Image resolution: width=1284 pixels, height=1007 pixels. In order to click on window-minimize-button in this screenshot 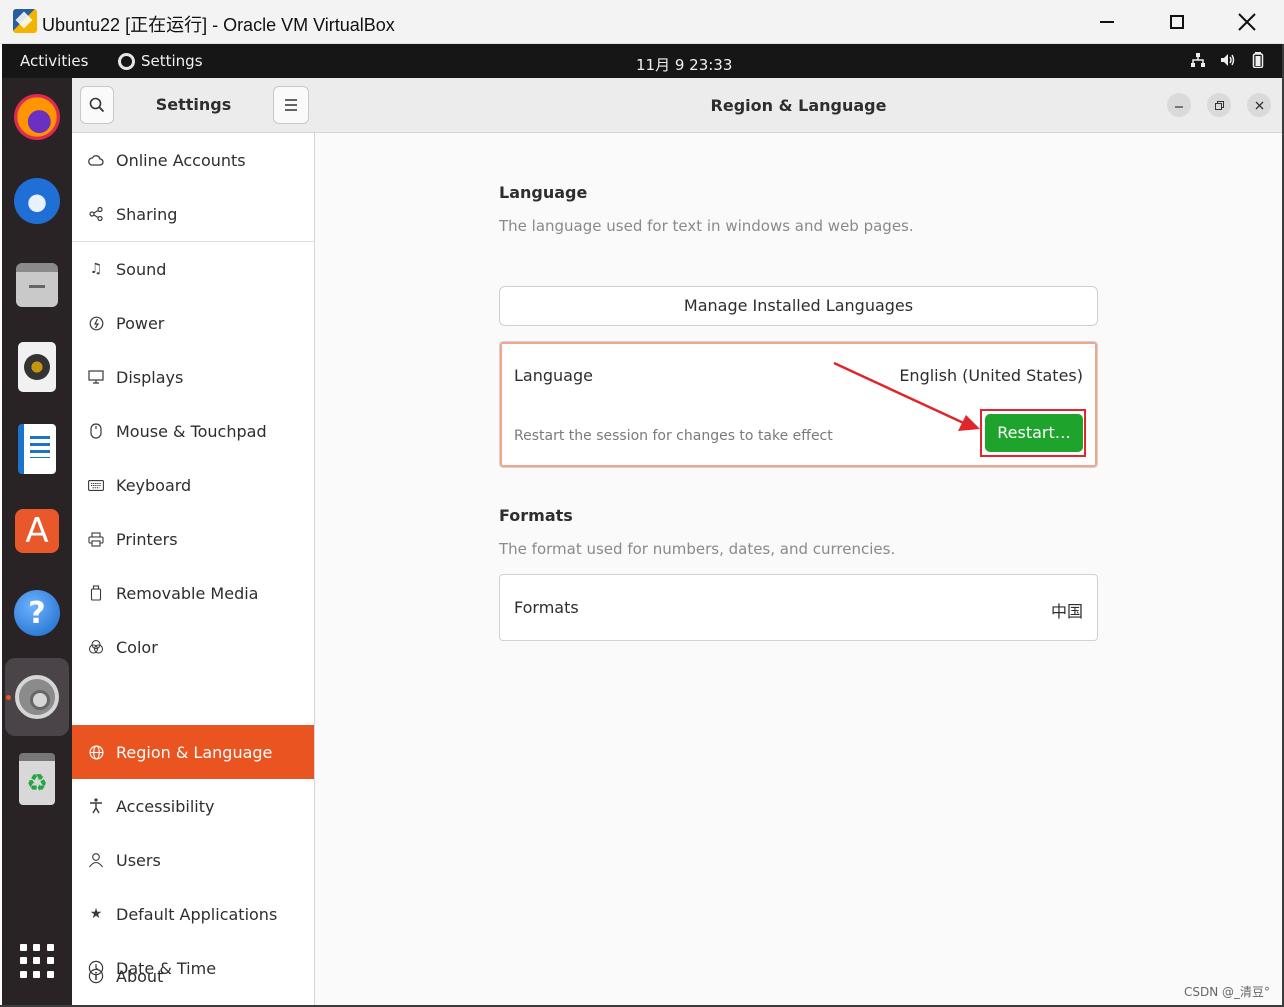, I will do `click(1179, 105)`.